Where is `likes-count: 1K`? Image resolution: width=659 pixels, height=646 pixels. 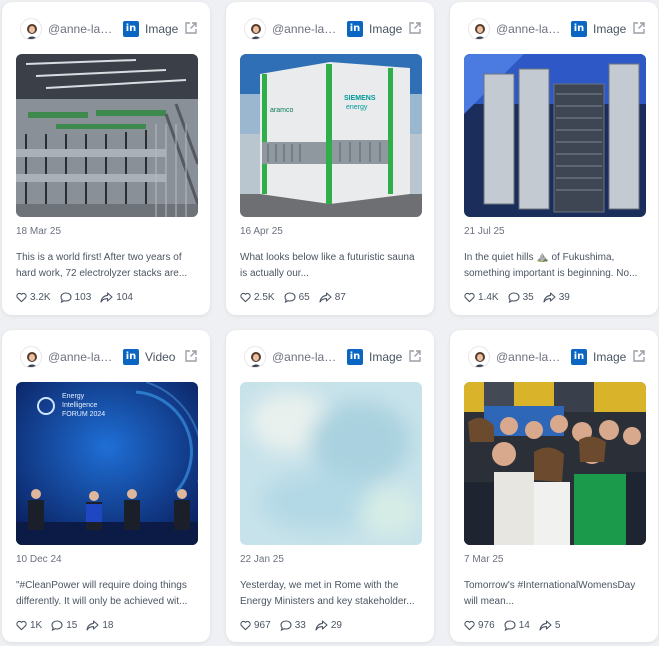 likes-count: 1K is located at coordinates (36, 625).